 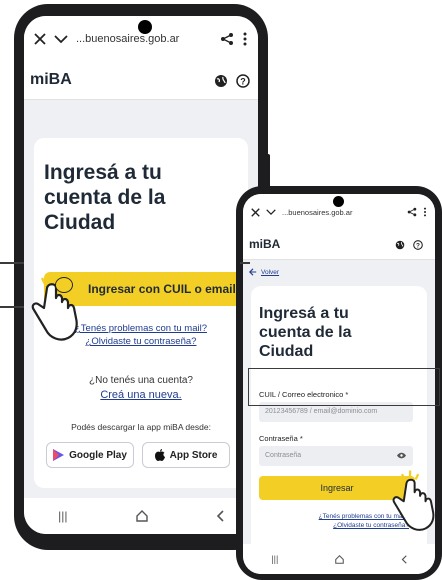 What do you see at coordinates (141, 380) in the screenshot?
I see `no-account-text: ¿No tenés una cuenta?` at bounding box center [141, 380].